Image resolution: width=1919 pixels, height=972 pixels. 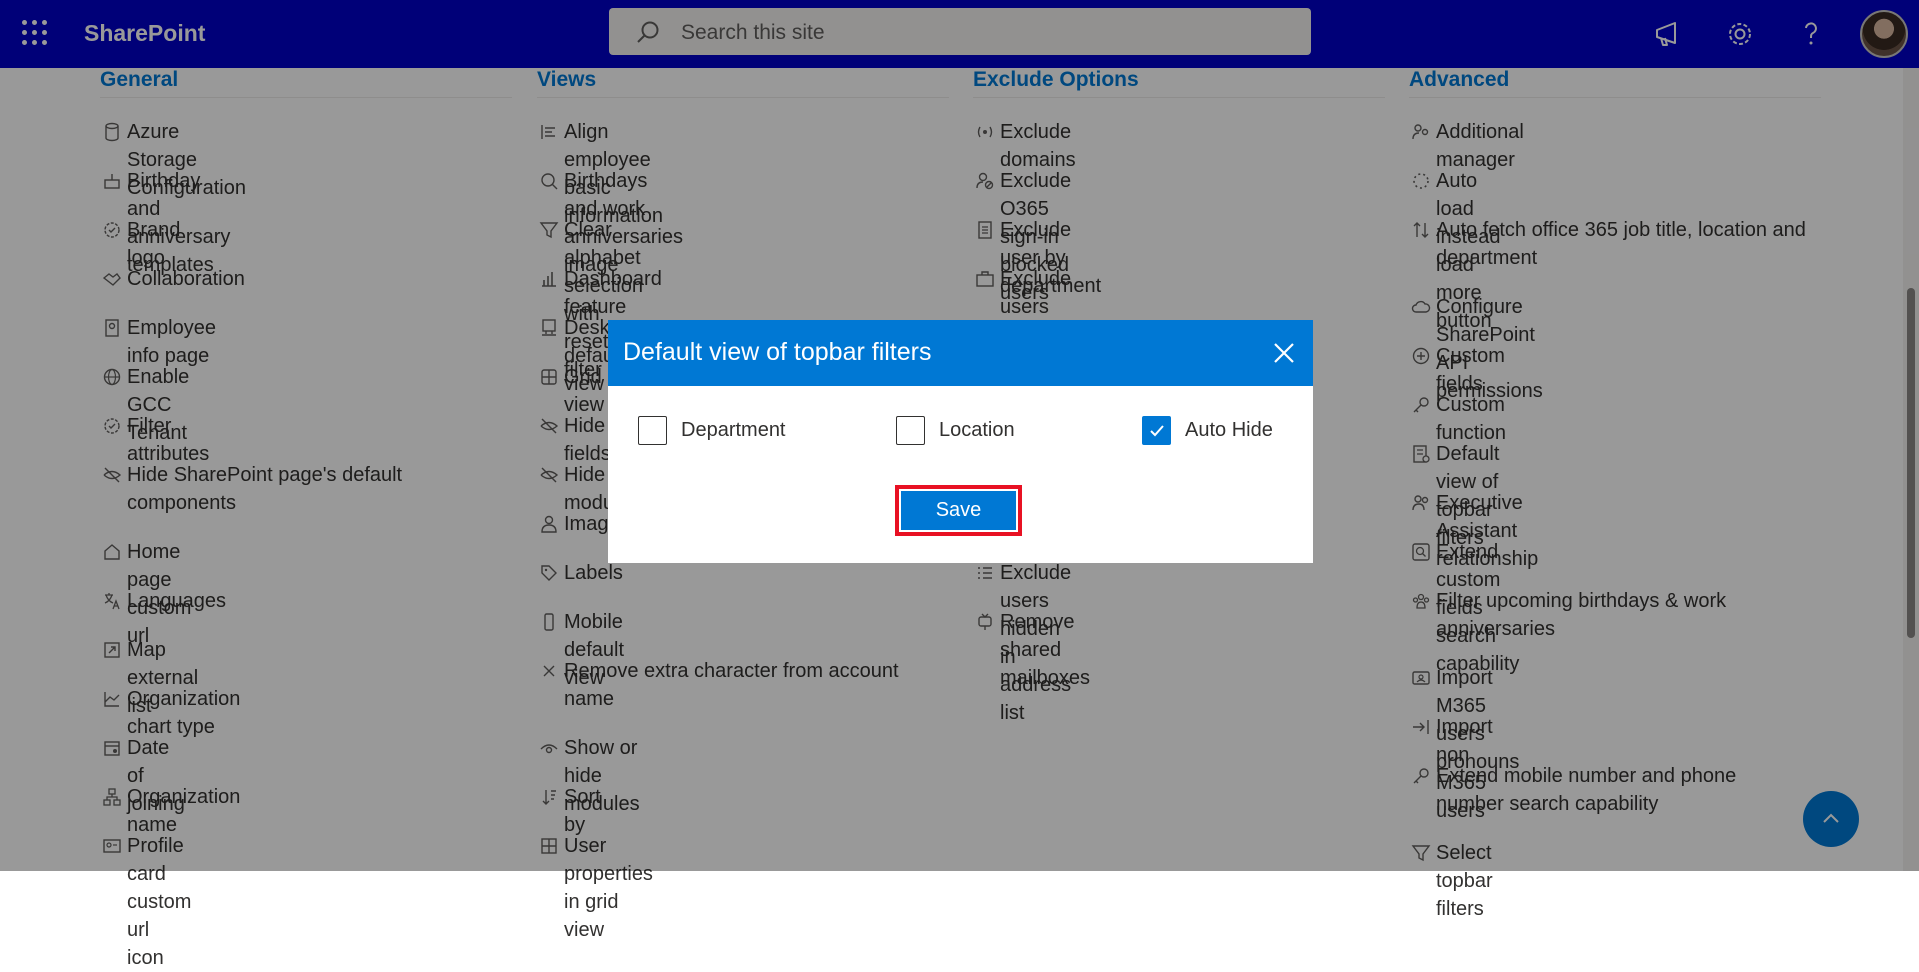 I want to click on save-button: Save, so click(x=958, y=510).